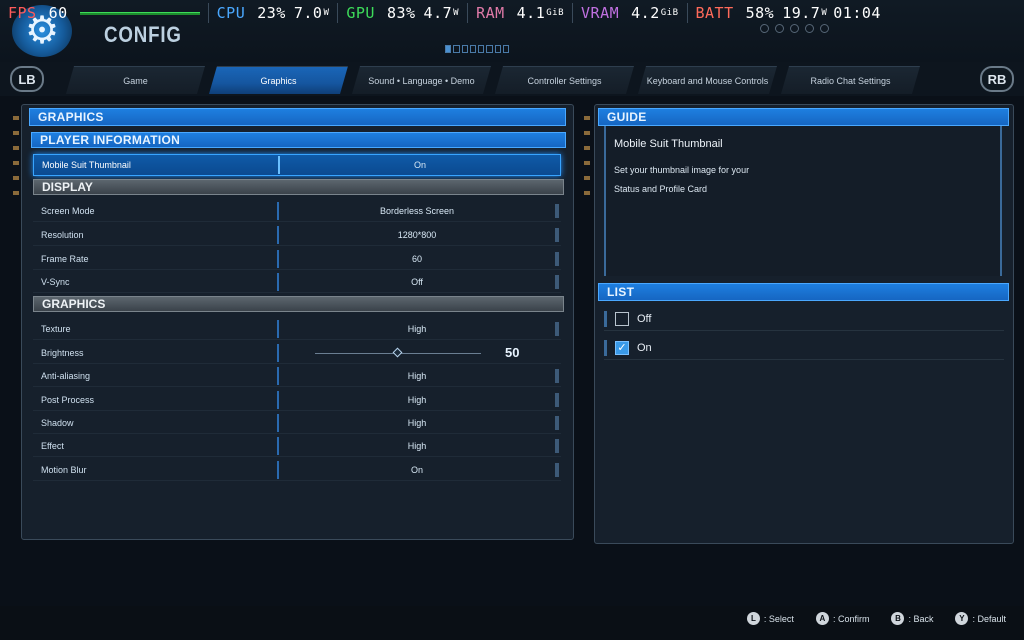  Describe the element at coordinates (135, 80) in the screenshot. I see `tab-game: Game` at that location.